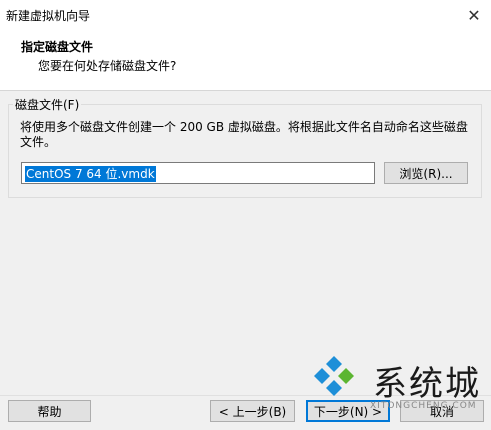  I want to click on watermark-subtext: XITONGCHENG.COM, so click(423, 406).